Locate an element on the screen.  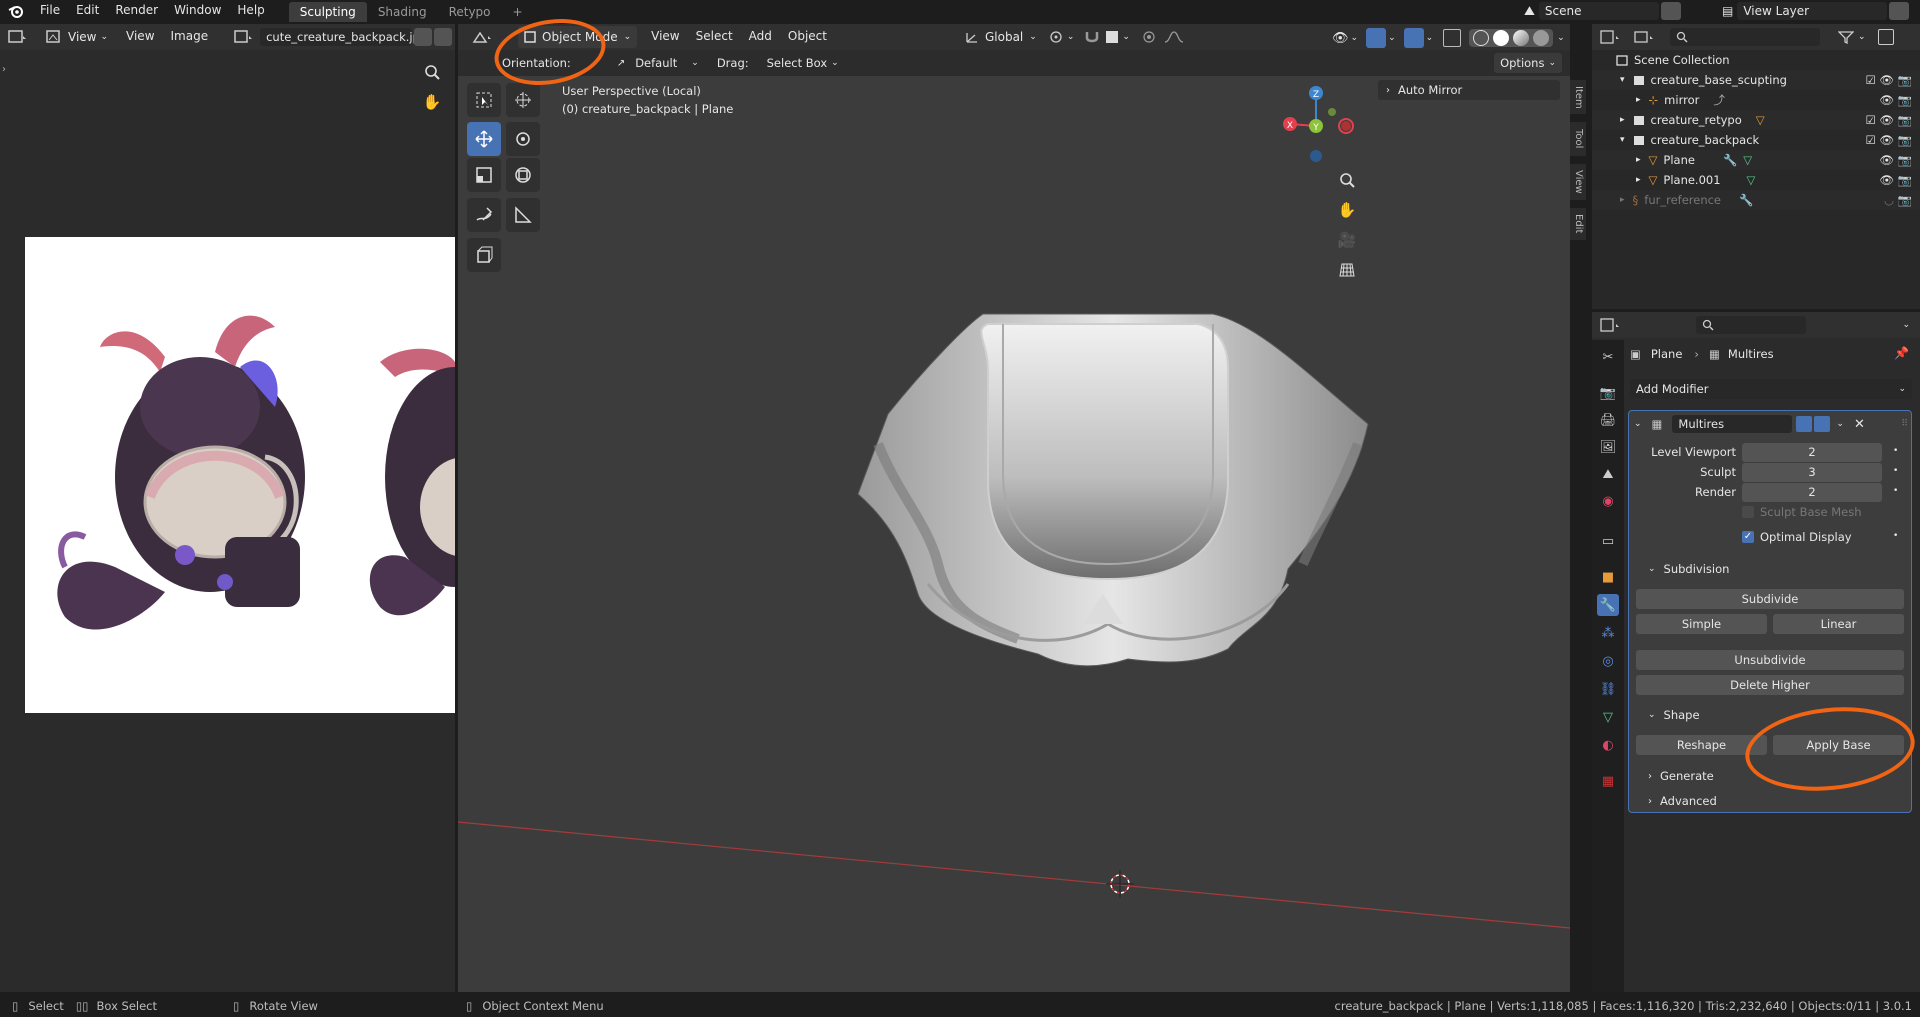
sculpt-level-field: 3 is located at coordinates (1812, 472).